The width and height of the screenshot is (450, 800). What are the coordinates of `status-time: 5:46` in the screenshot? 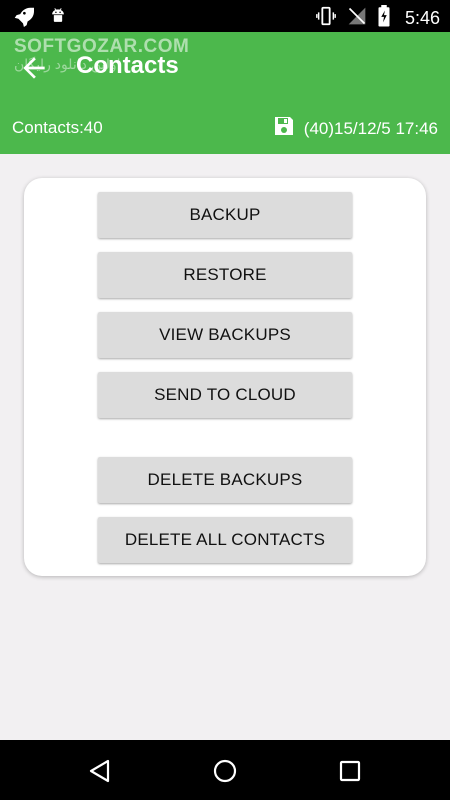 It's located at (422, 18).